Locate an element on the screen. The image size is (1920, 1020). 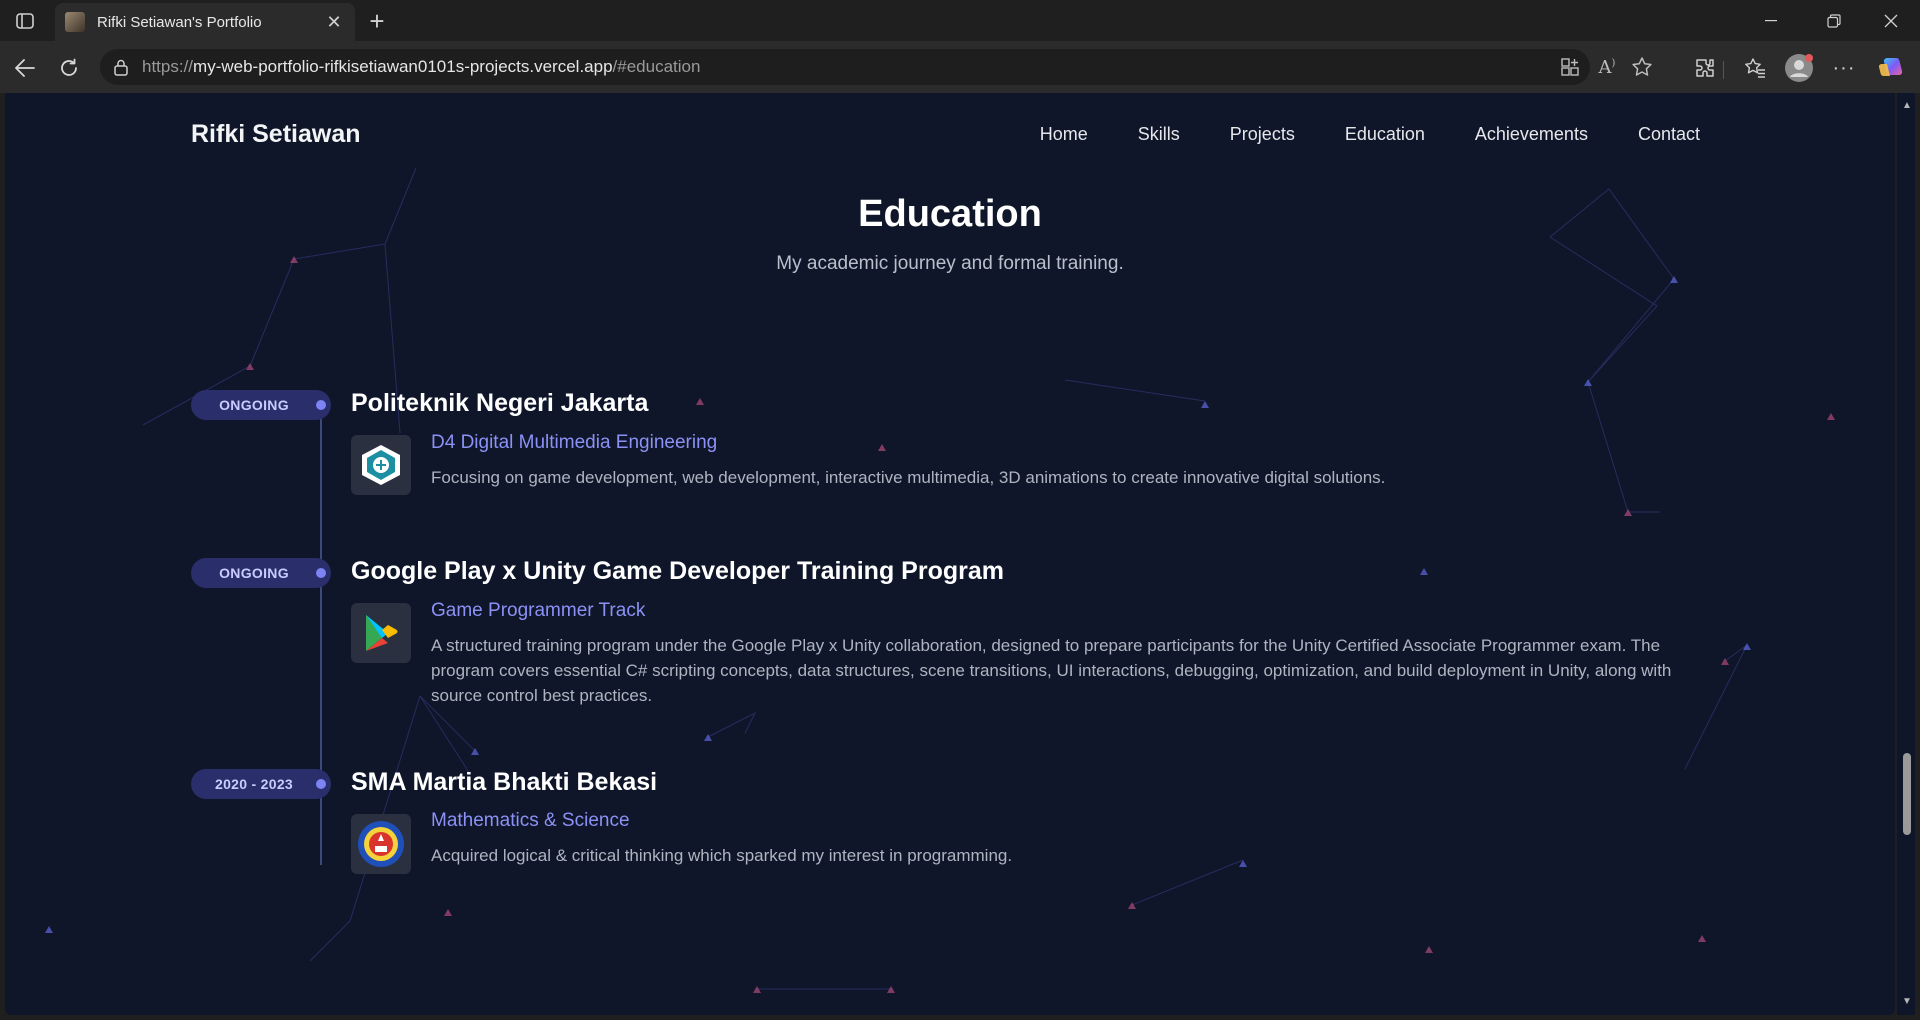
browser-tab-active: Rifki Setiawan's Portfolio ✕ is located at coordinates (205, 22).